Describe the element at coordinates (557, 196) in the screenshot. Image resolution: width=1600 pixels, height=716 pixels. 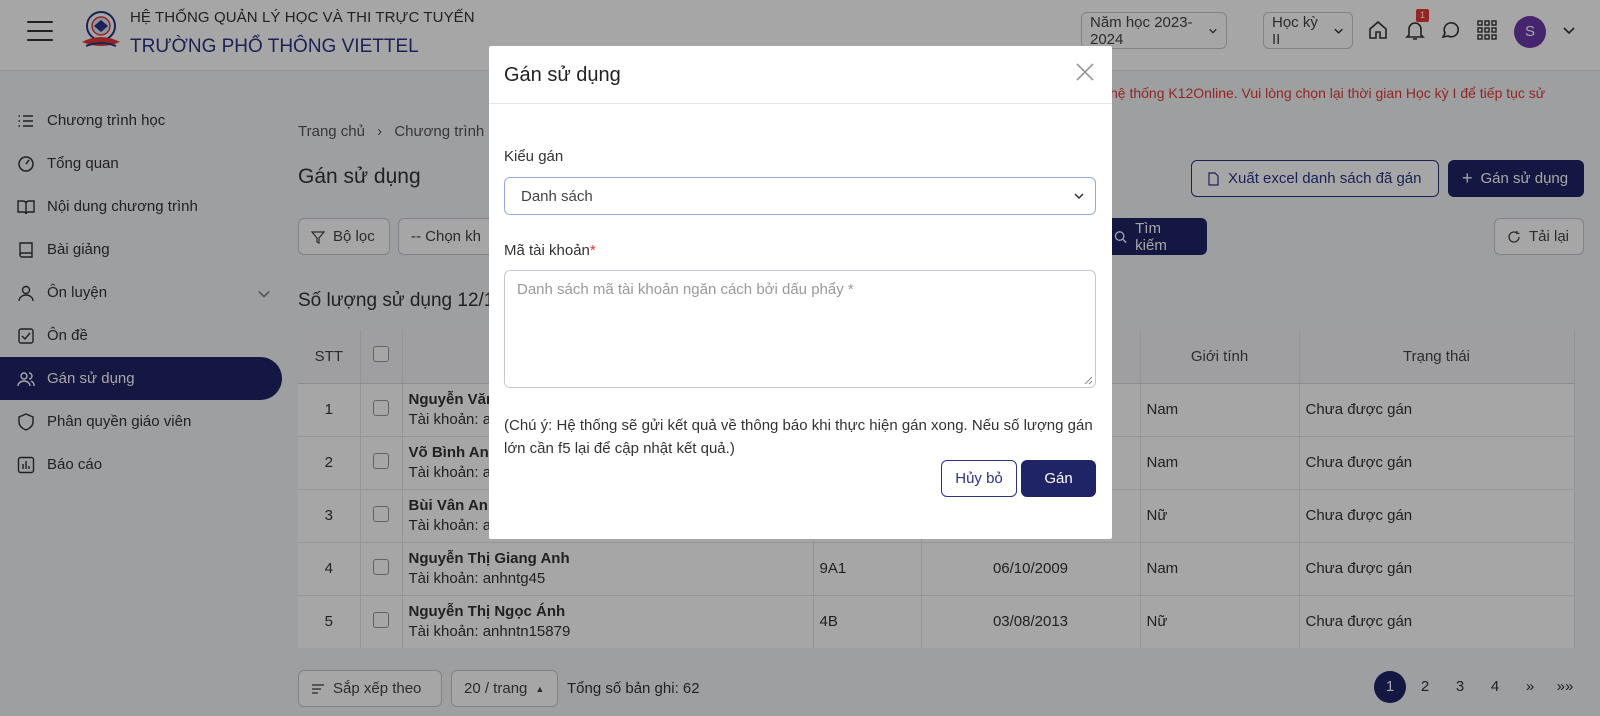
I see `assign-type-value: Danh sách` at that location.